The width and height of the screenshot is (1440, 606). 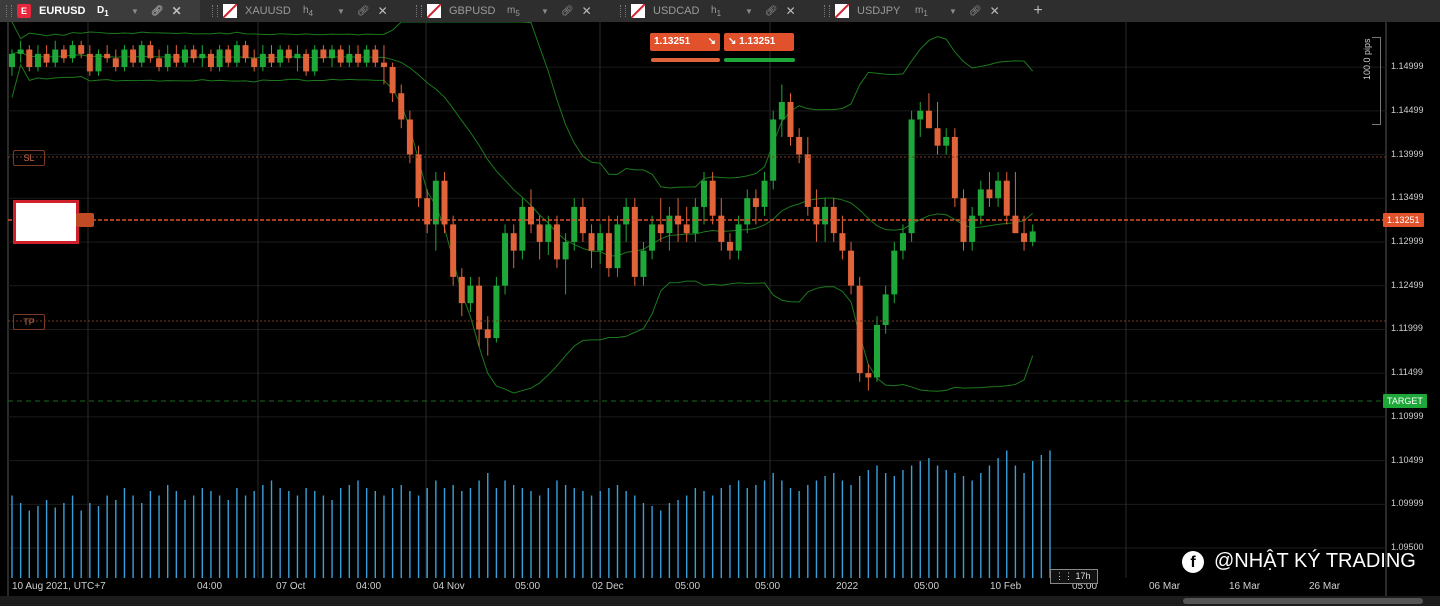 What do you see at coordinates (29, 322) in the screenshot?
I see `tp-tag: TP` at bounding box center [29, 322].